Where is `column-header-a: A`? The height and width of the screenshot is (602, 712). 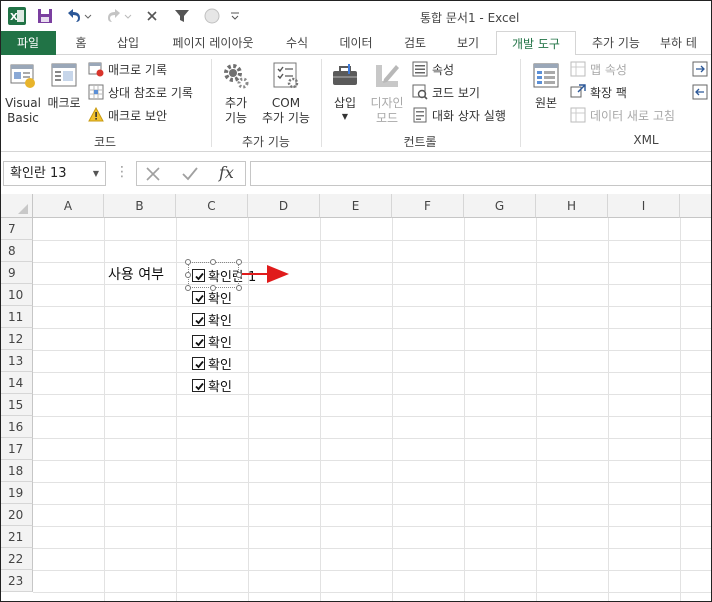 column-header-a: A is located at coordinates (68, 206).